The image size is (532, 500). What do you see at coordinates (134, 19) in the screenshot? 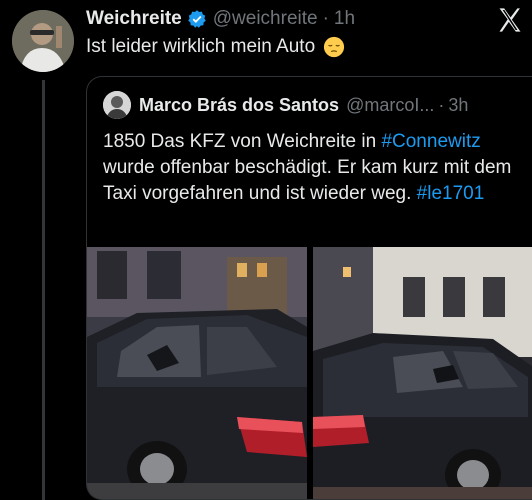
I see `author-name: Weichreite` at bounding box center [134, 19].